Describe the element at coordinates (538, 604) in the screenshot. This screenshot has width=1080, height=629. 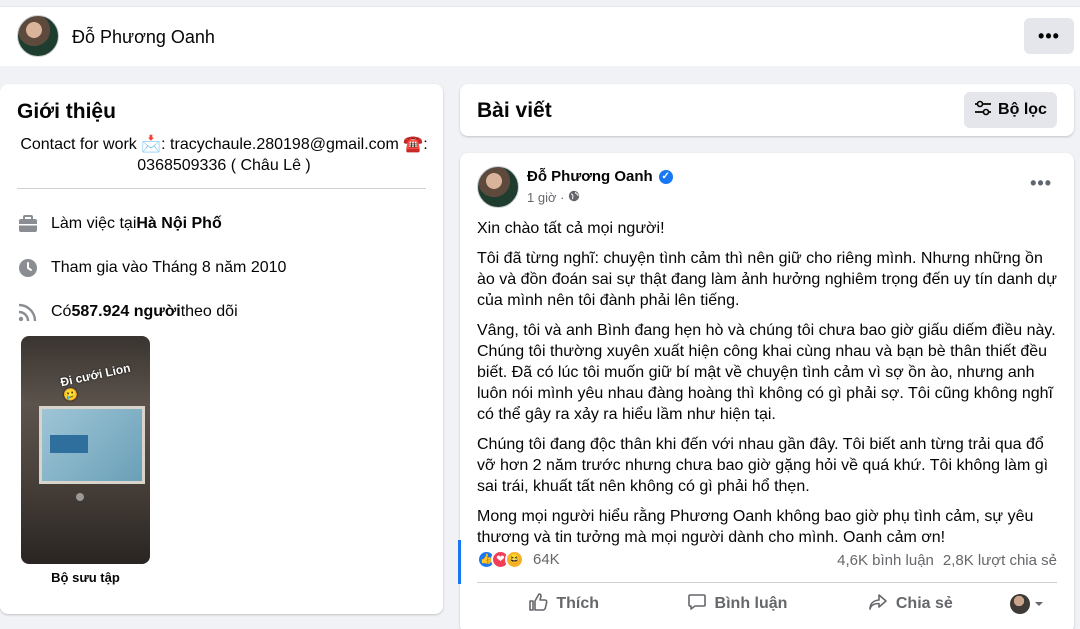
I see `thumbs-up-icon` at that location.